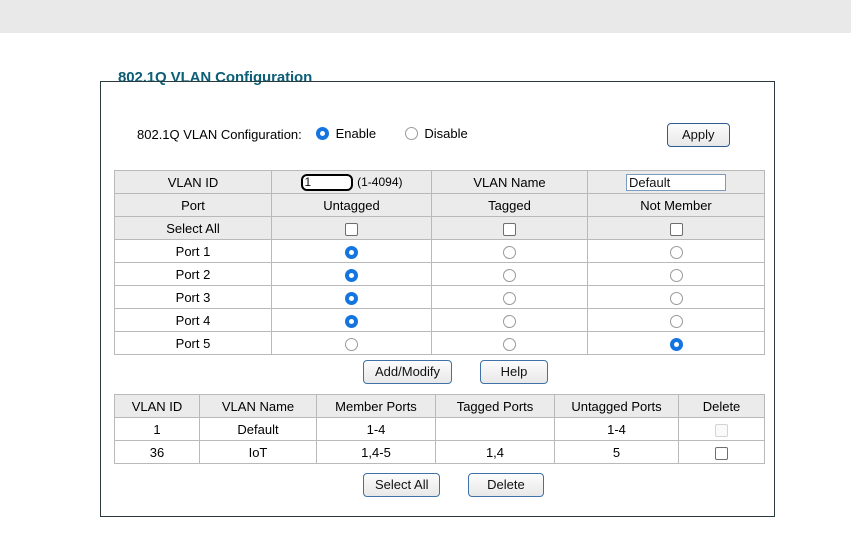  What do you see at coordinates (616, 429) in the screenshot?
I see `list-cell-untagged-ports: 1-4` at bounding box center [616, 429].